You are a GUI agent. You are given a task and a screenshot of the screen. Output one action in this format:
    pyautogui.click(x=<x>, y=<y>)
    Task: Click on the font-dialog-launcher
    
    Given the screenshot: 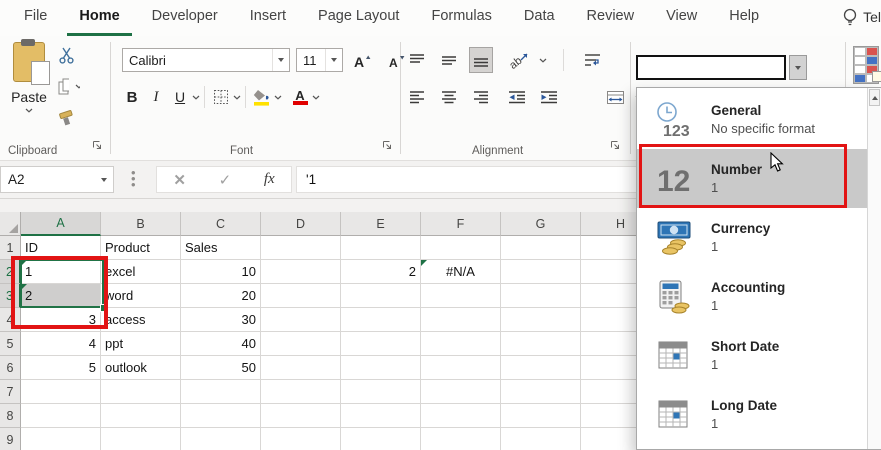 What is the action you would take?
    pyautogui.click(x=387, y=146)
    